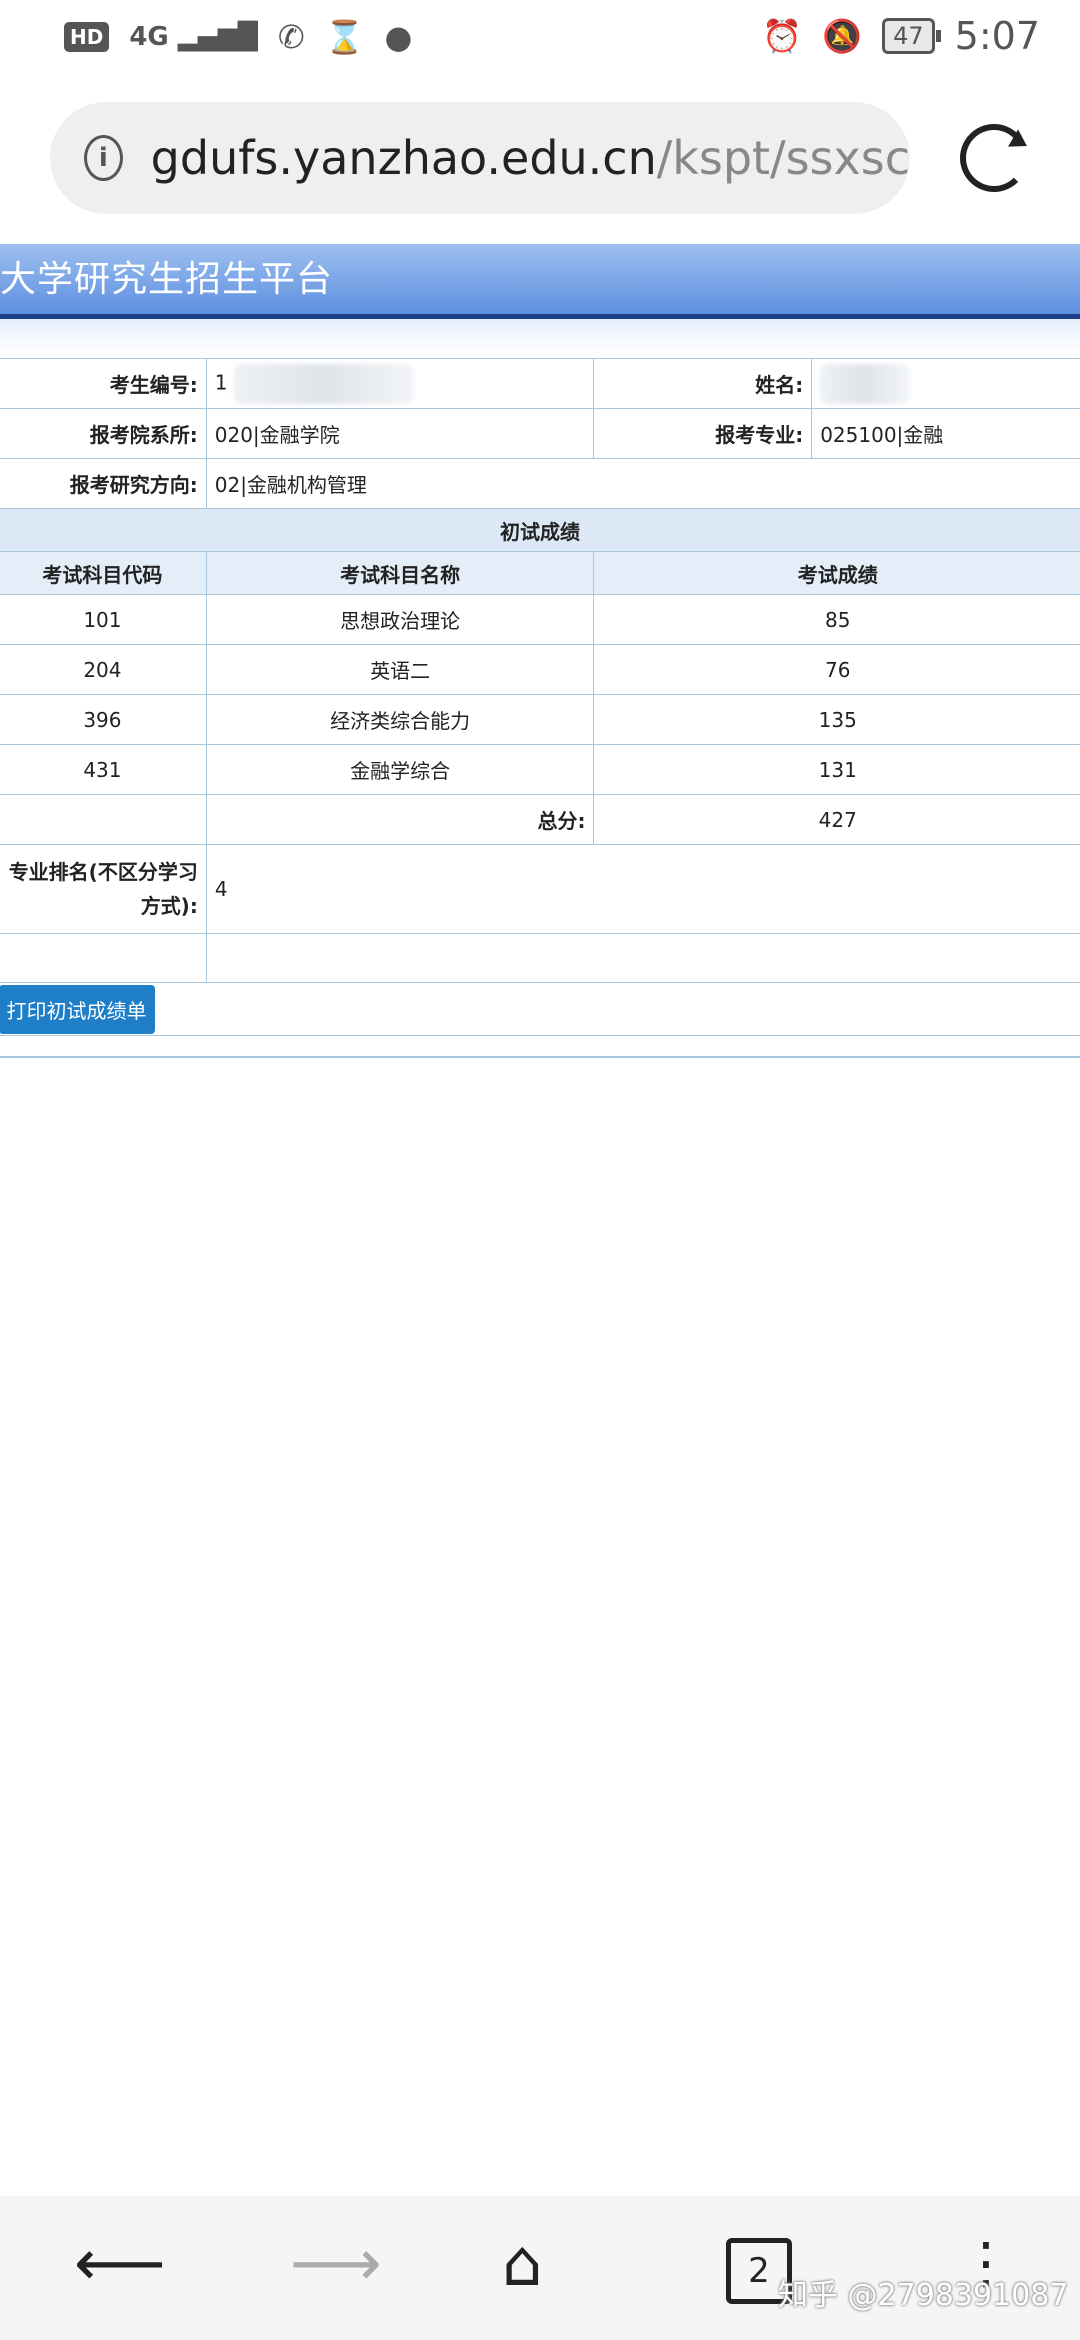 The height and width of the screenshot is (2340, 1080). Describe the element at coordinates (540, 39) in the screenshot. I see `status-bar: HD 4G ▂▄▆█ ✆ ⌛ ● ⏰ 🔕 47 5:07` at that location.